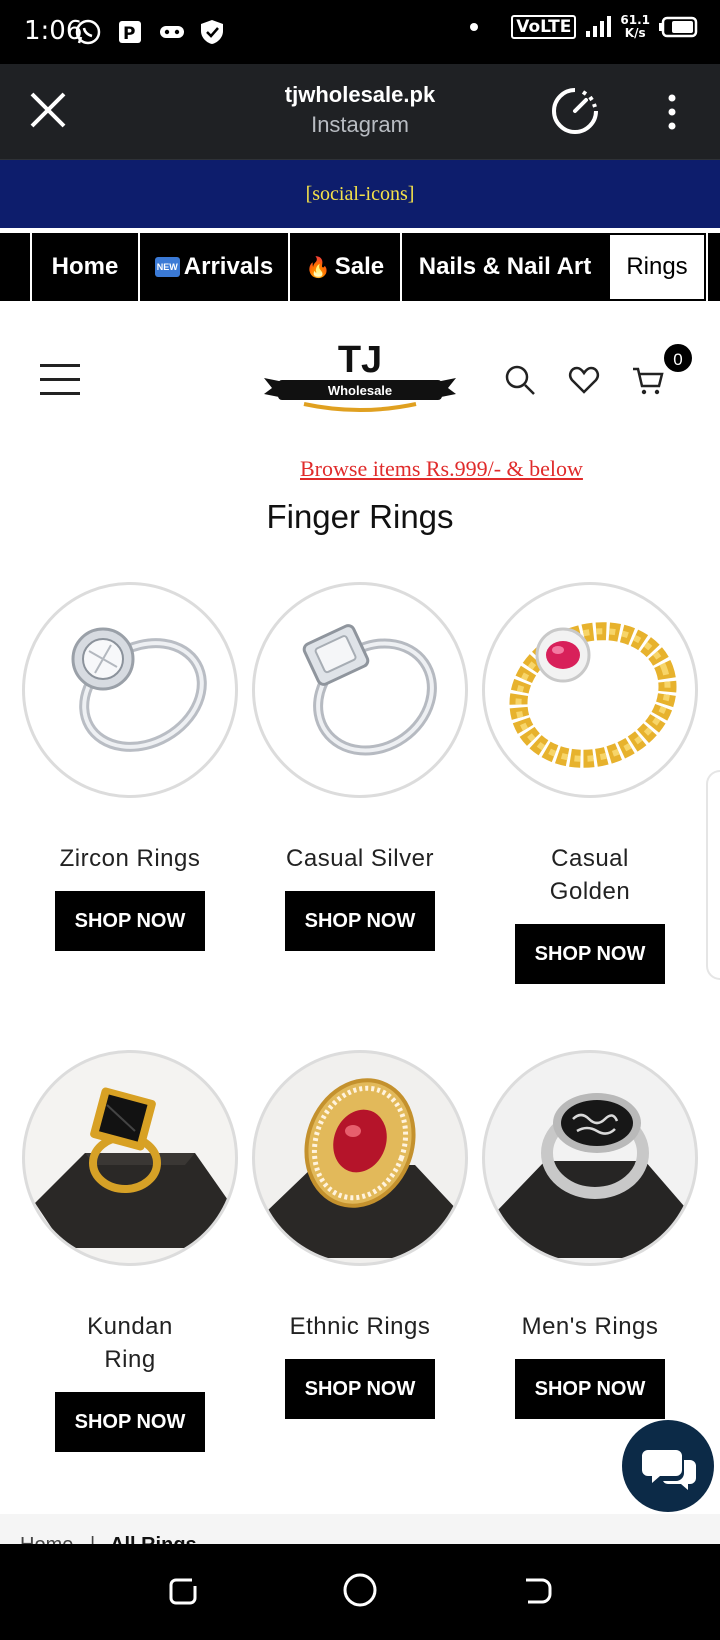 The height and width of the screenshot is (1640, 720). What do you see at coordinates (635, 26) in the screenshot?
I see `net-speed: 61.1 K/s` at bounding box center [635, 26].